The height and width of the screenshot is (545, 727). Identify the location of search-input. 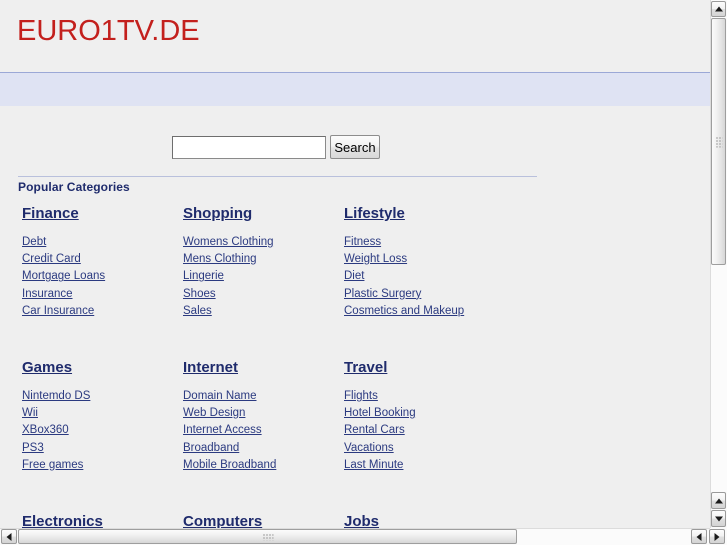
(249, 147).